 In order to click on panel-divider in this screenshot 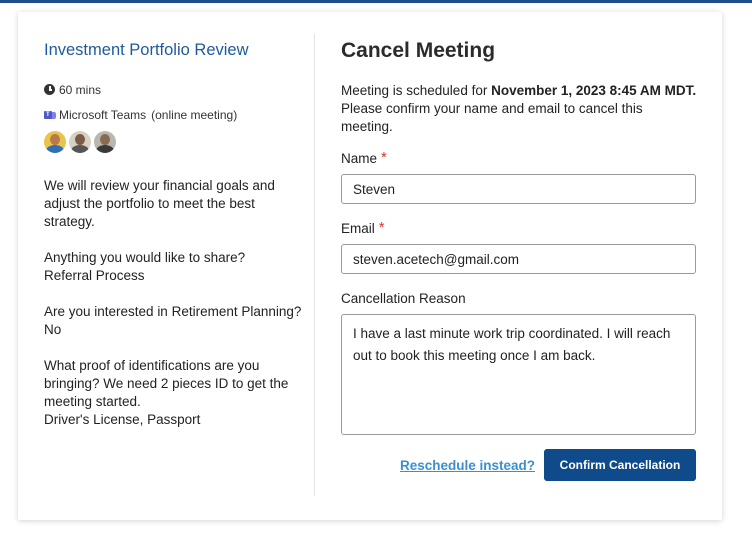, I will do `click(314, 265)`.